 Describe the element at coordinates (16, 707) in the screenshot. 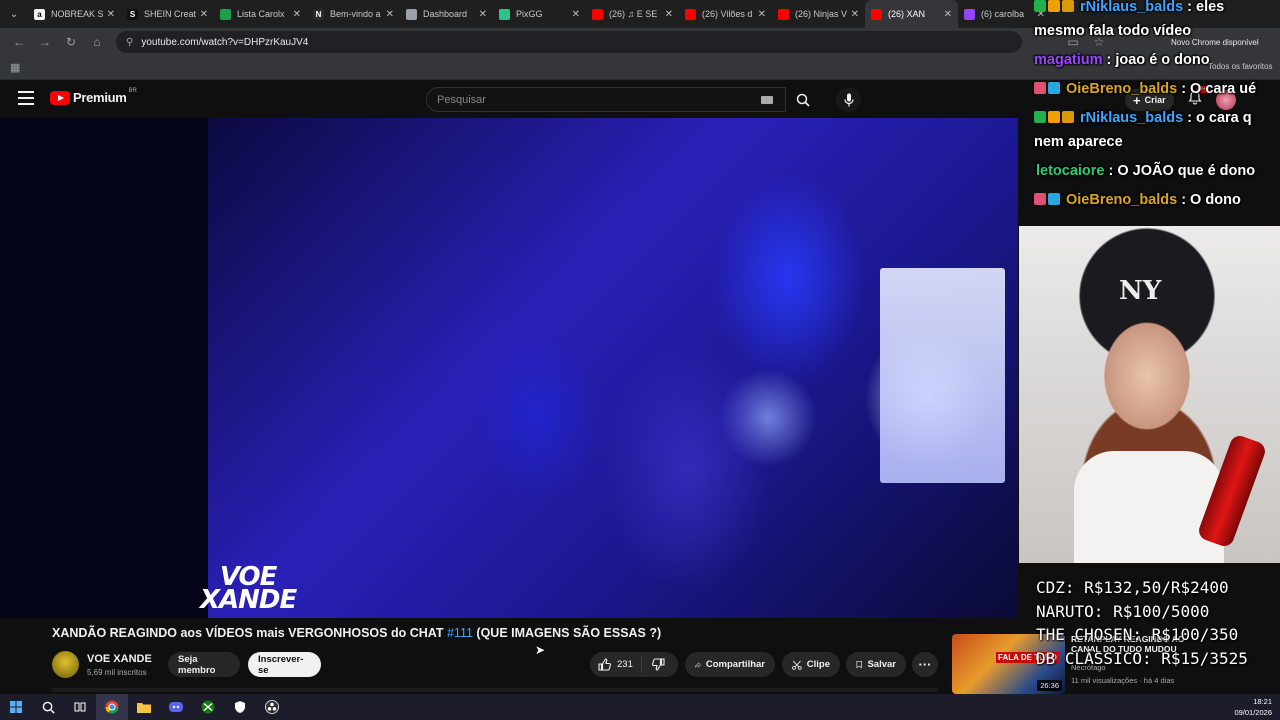

I see `windows-start-icon` at that location.